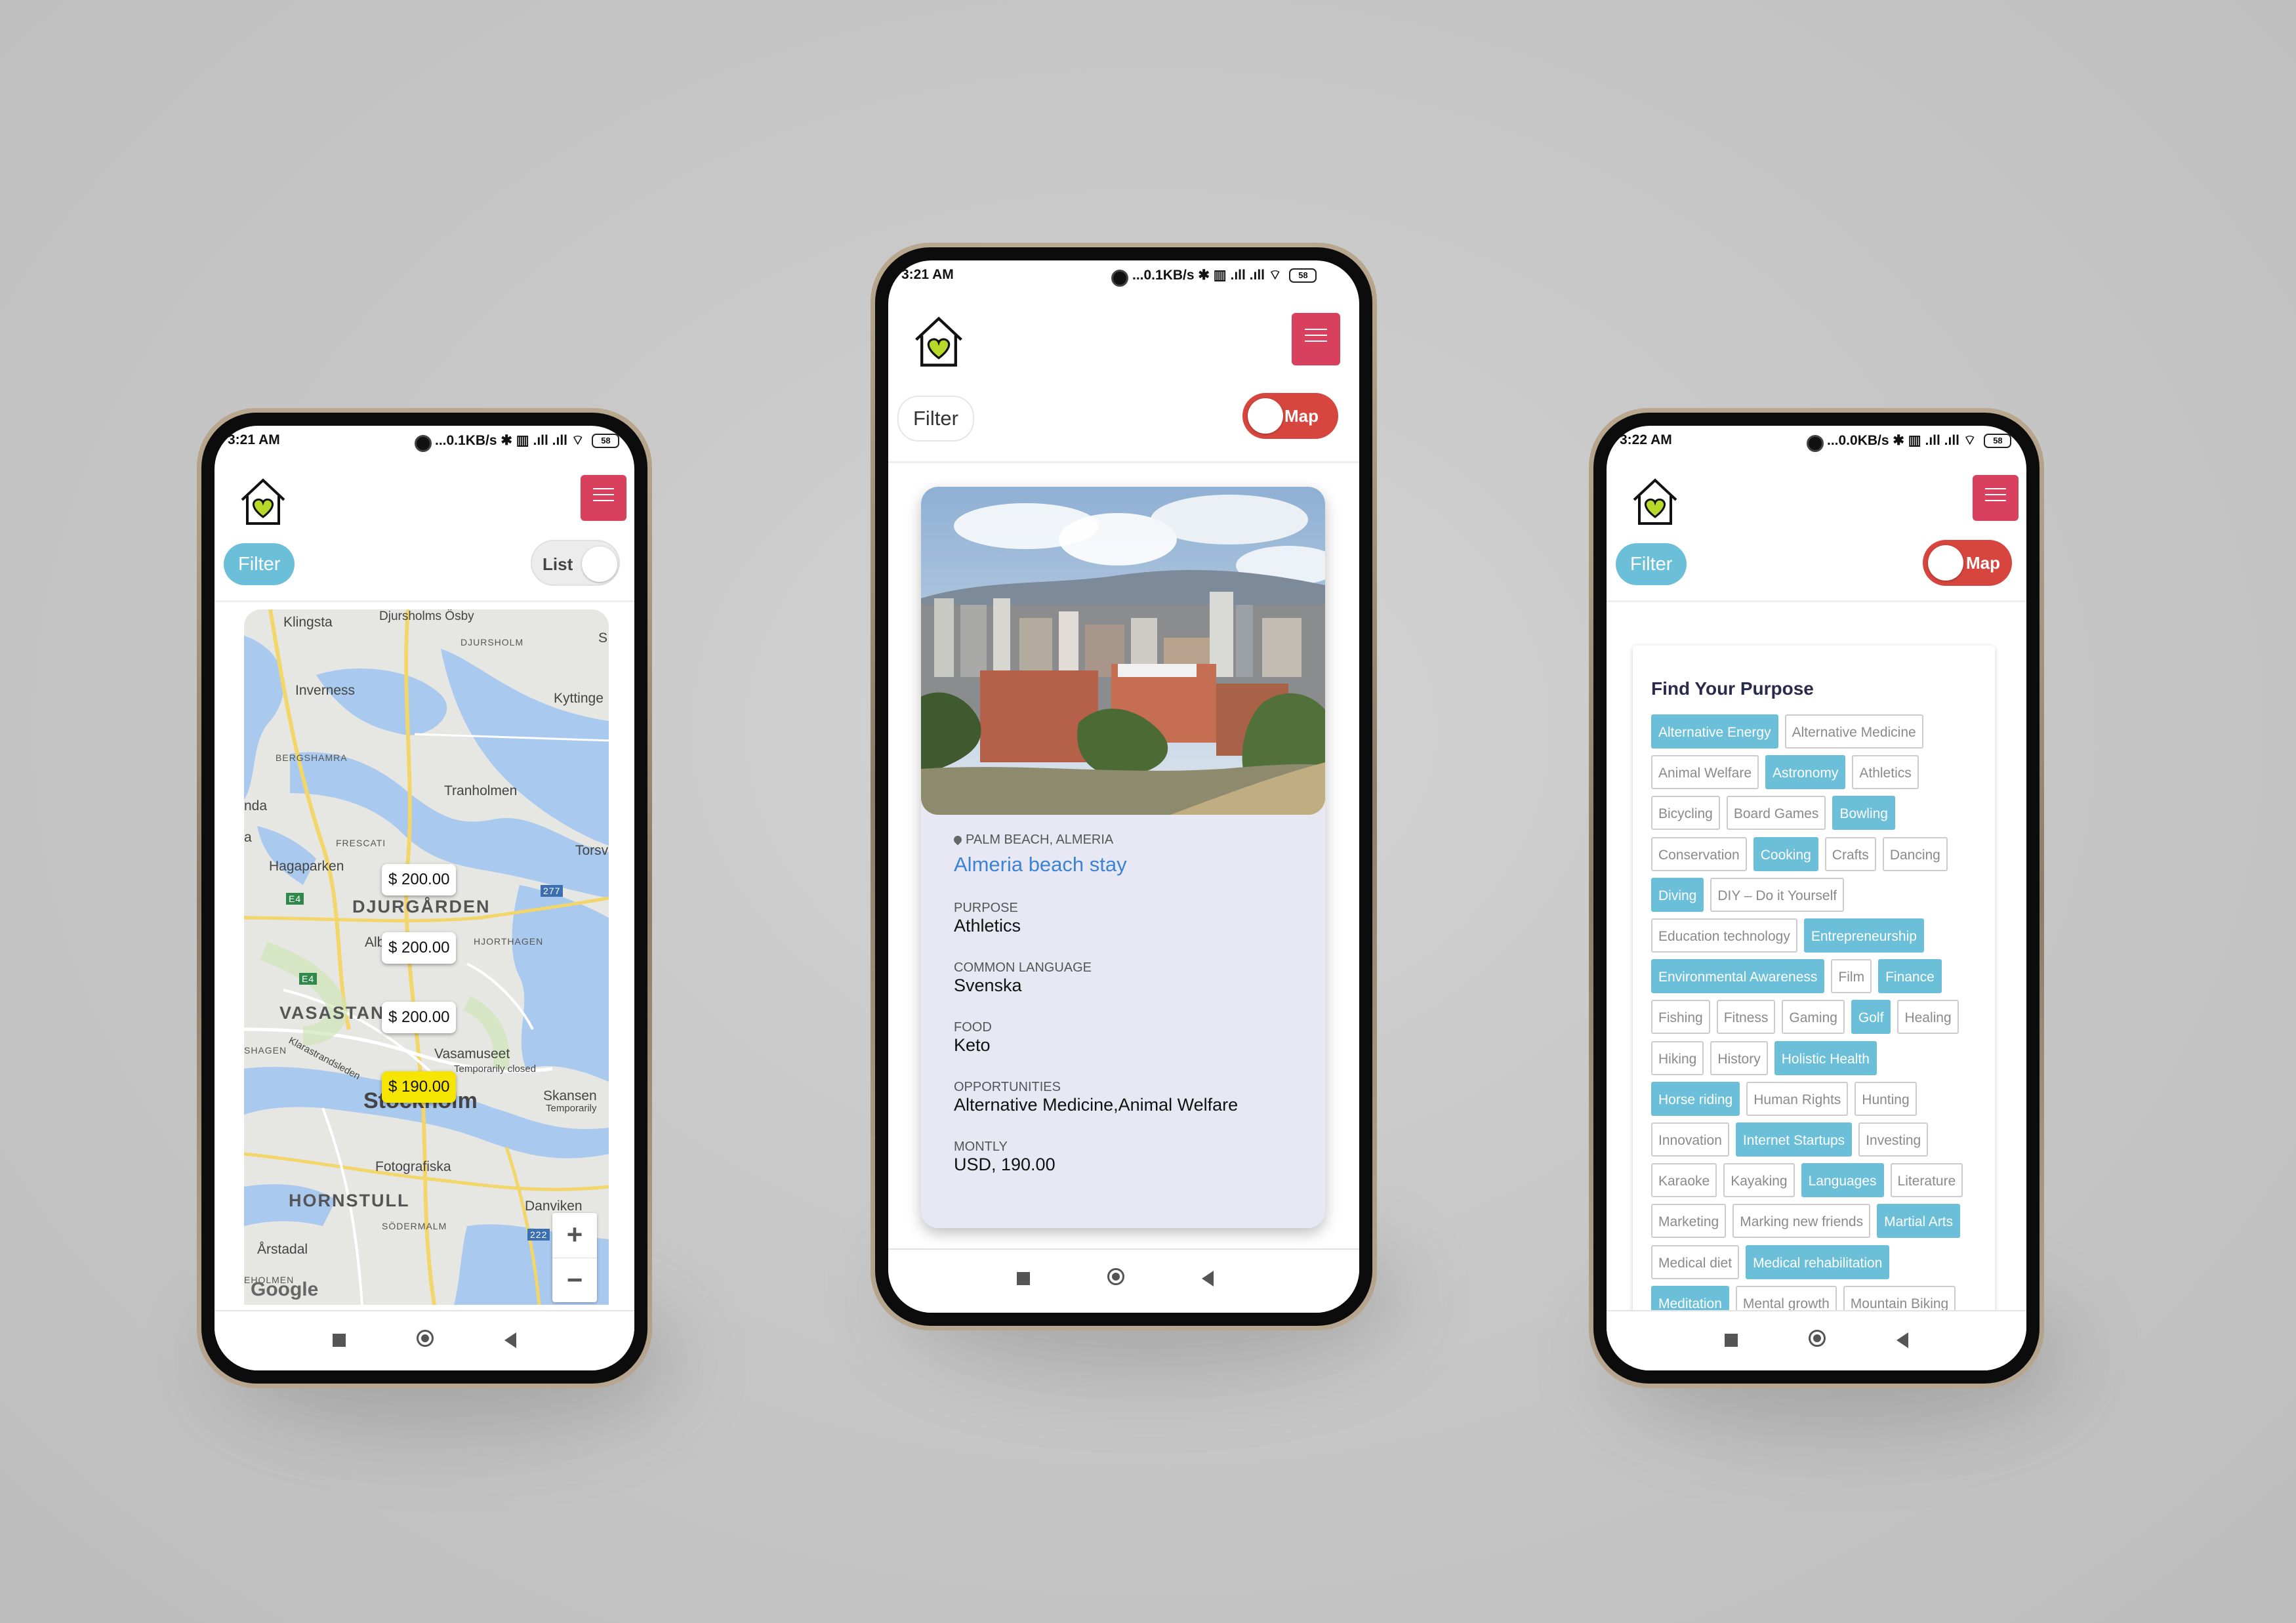  Describe the element at coordinates (1646, 440) in the screenshot. I see `status-time: 3:22 AM` at that location.